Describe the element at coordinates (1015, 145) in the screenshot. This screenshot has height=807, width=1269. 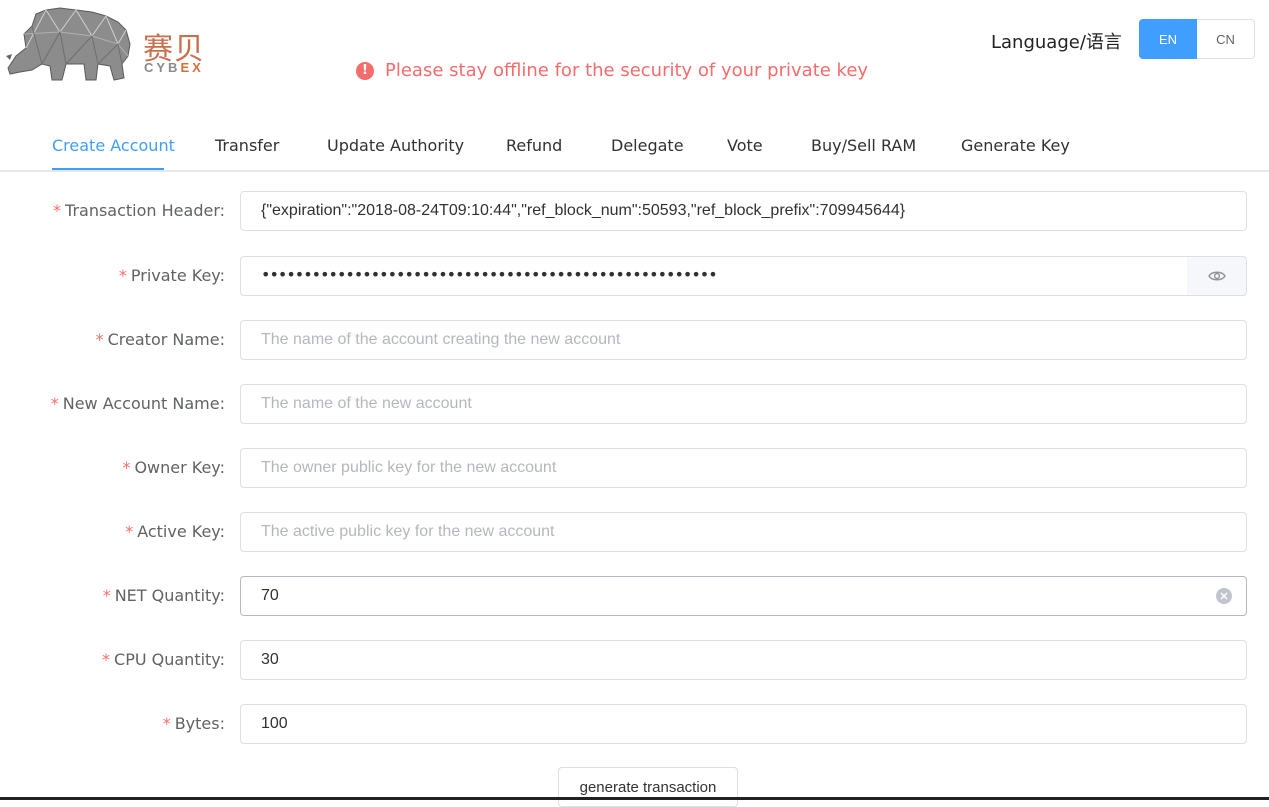
I see `tab-generate-key: Generate Key` at that location.